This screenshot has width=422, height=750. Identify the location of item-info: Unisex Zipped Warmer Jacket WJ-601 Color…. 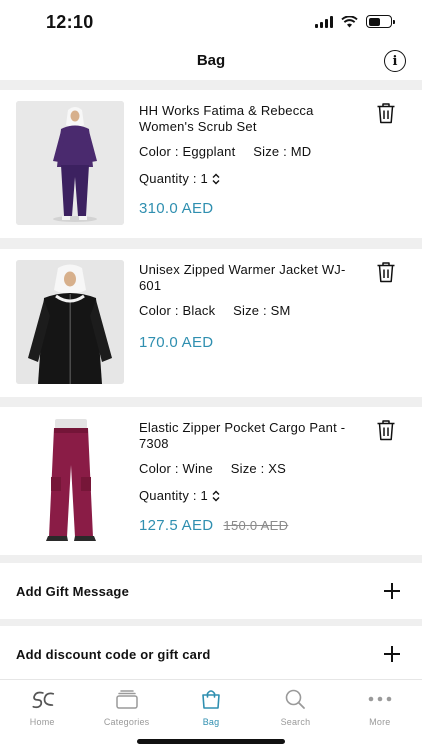
(250, 306).